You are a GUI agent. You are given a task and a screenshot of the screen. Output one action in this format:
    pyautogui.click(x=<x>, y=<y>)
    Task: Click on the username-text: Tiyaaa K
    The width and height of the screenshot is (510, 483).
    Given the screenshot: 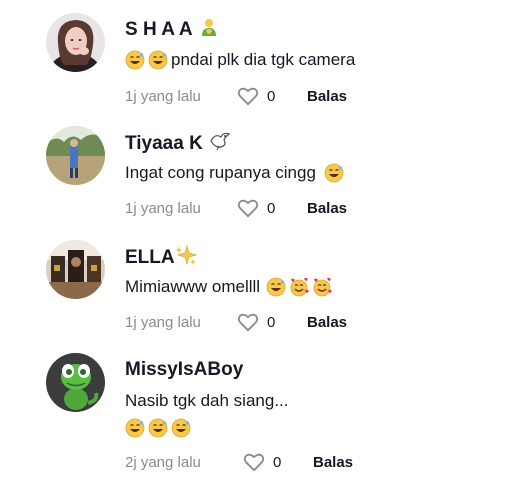 What is the action you would take?
    pyautogui.click(x=164, y=143)
    